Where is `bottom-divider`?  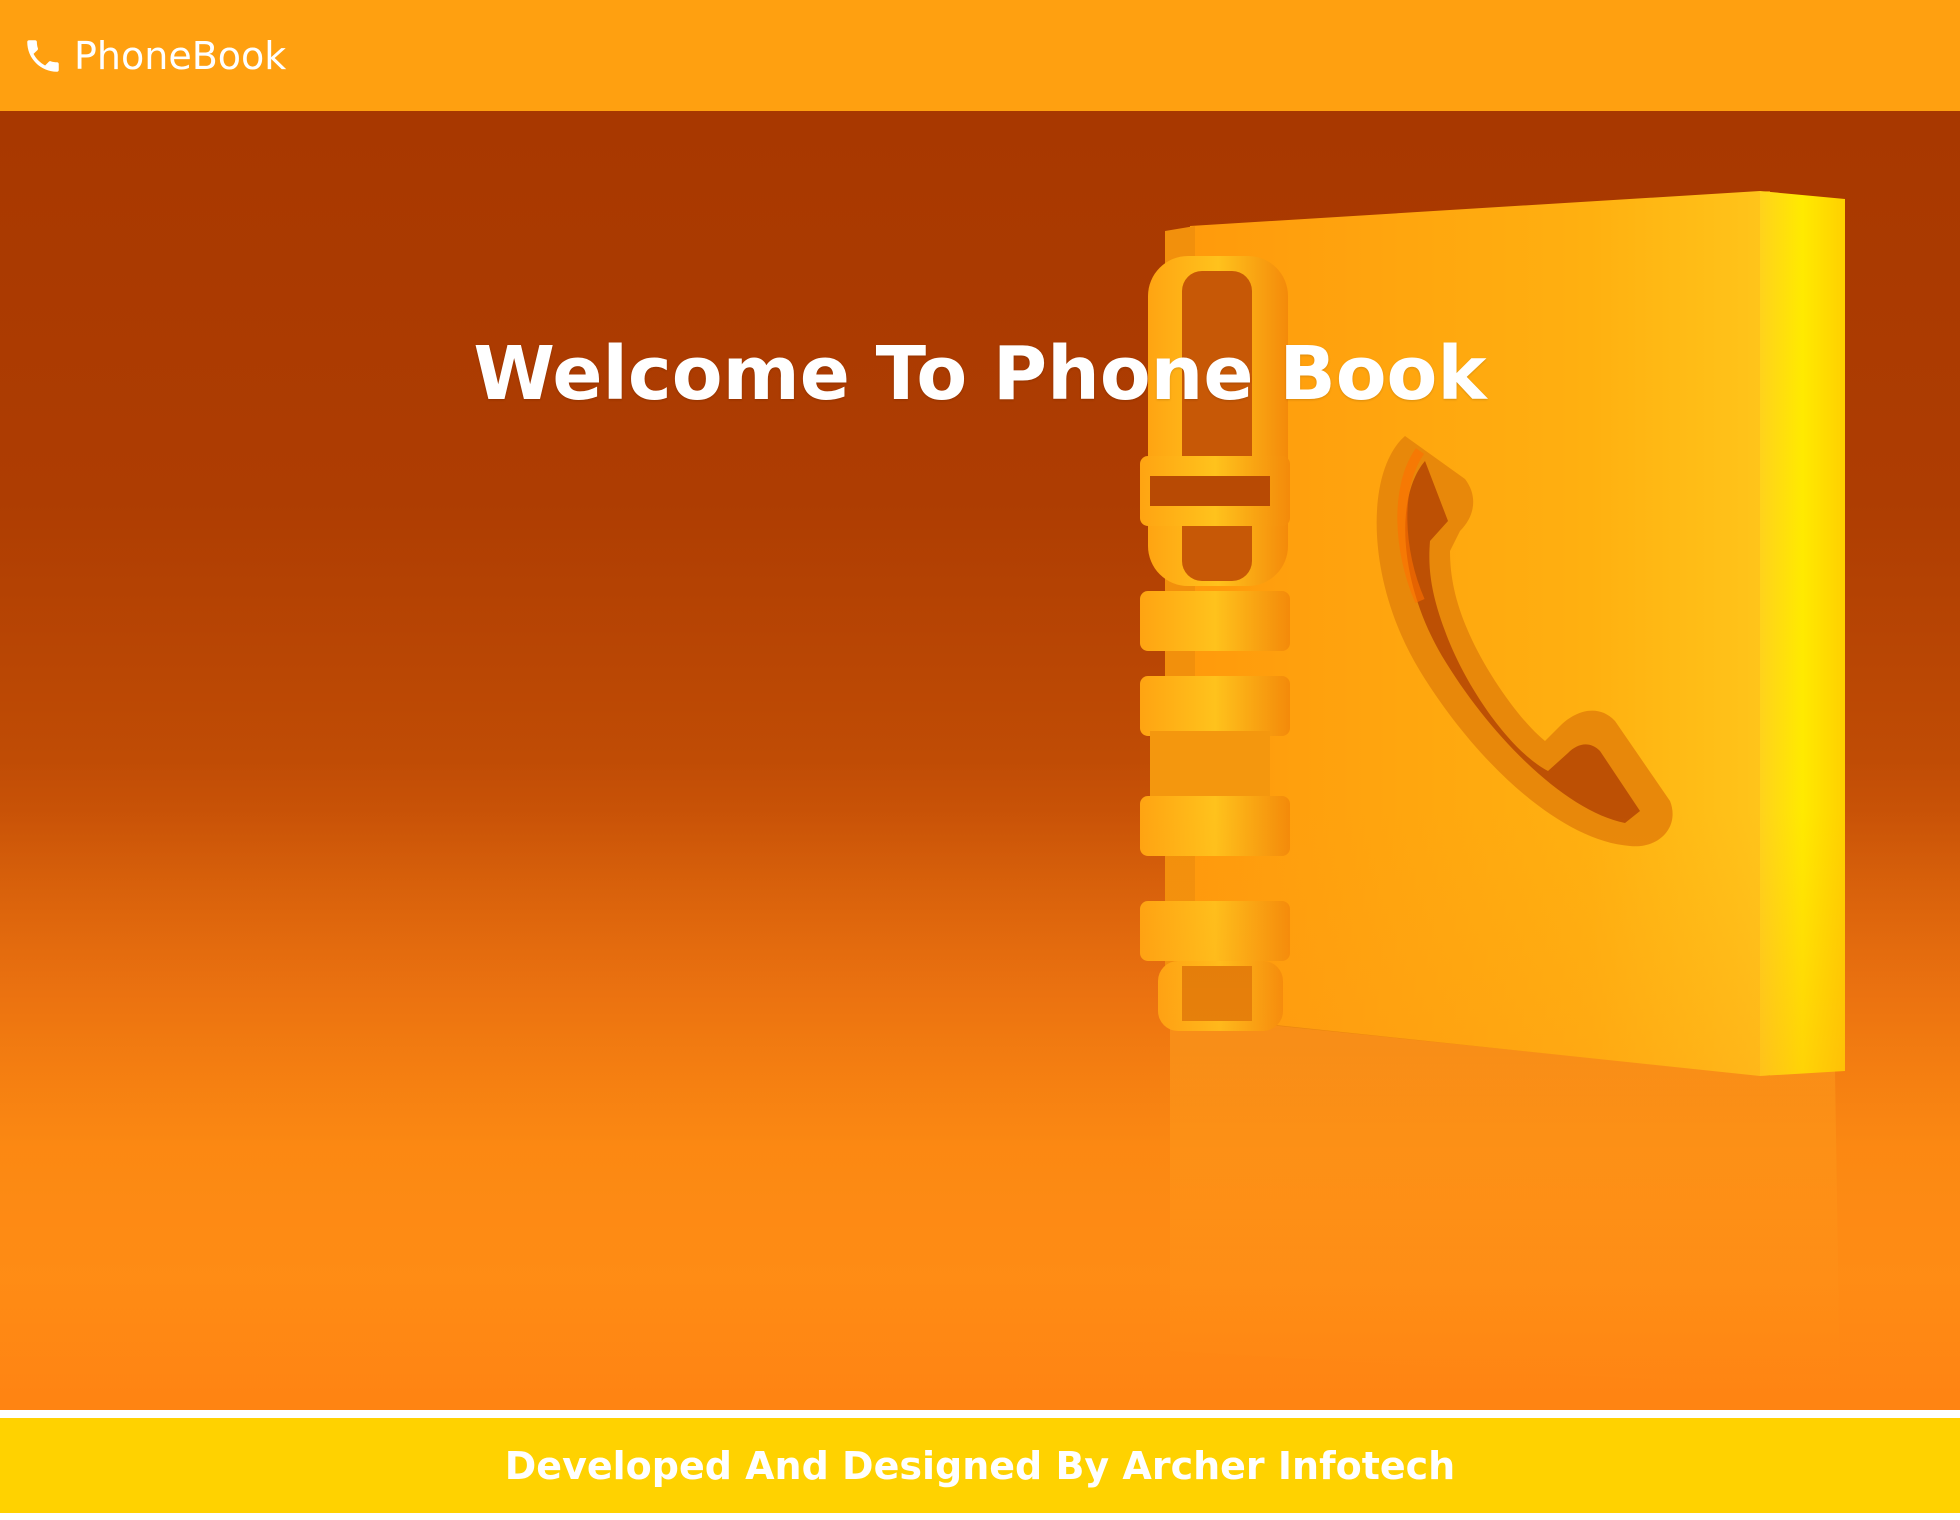
bottom-divider is located at coordinates (980, 1516).